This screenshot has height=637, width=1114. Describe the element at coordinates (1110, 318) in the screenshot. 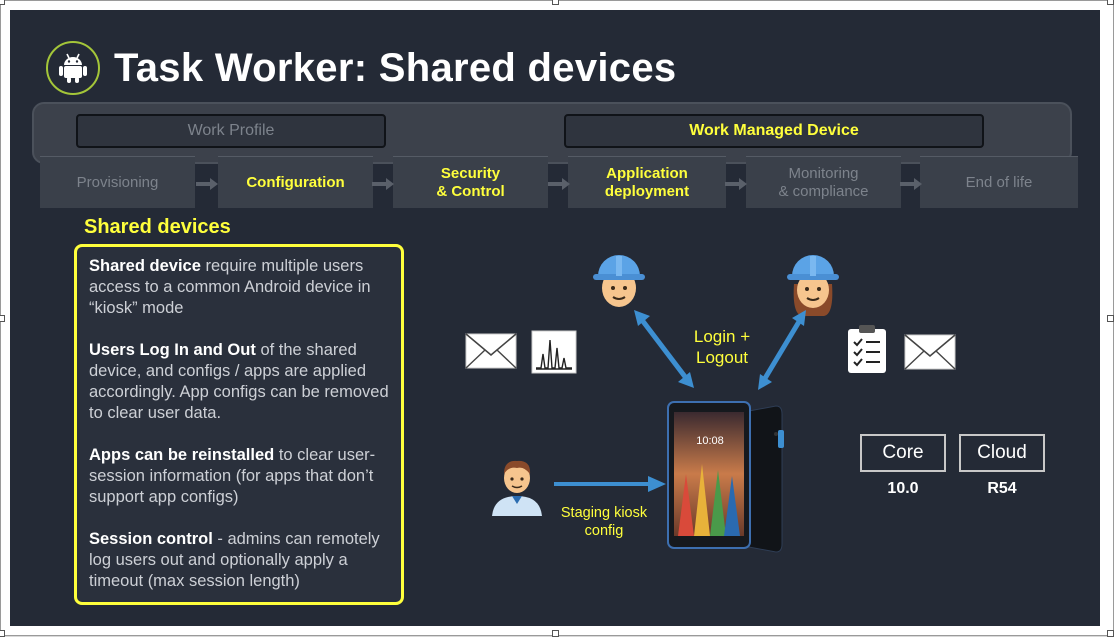

I see `resize-handle-right` at that location.